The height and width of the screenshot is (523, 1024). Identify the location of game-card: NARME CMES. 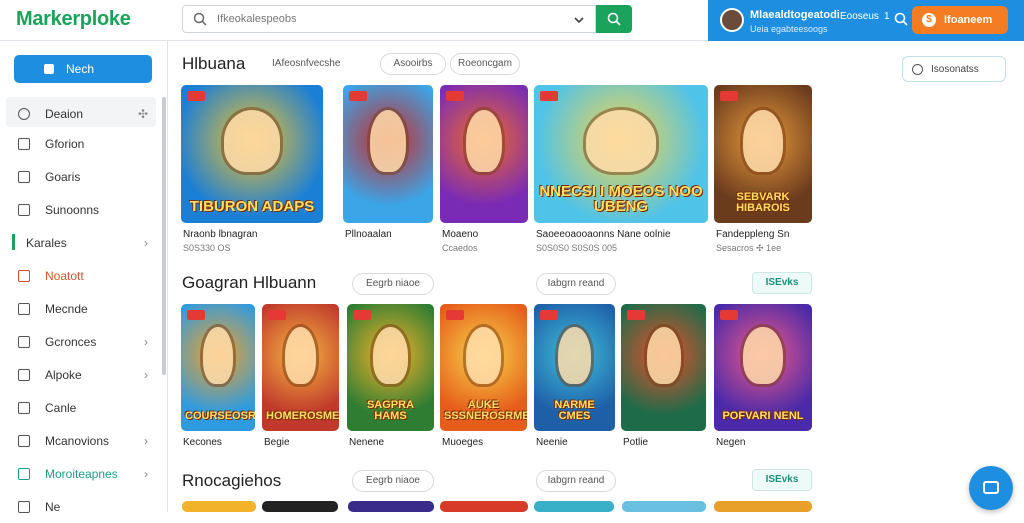
(574, 367).